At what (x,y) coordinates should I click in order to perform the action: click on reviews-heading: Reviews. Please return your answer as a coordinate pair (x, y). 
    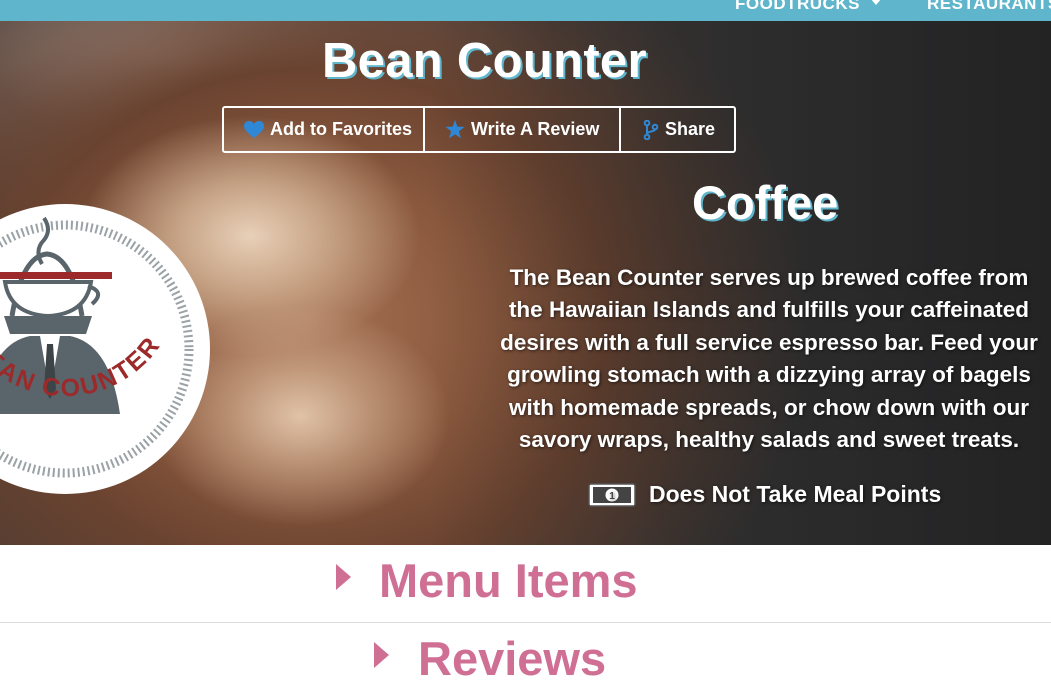
    Looking at the image, I should click on (512, 658).